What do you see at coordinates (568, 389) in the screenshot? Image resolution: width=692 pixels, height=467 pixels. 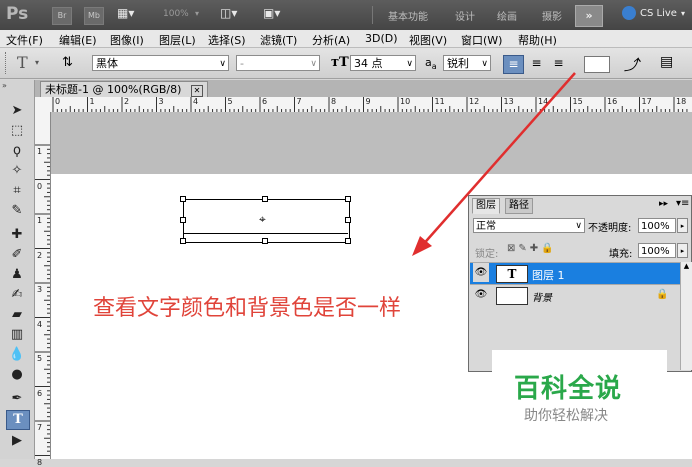 I see `watermark-title: 百科全说` at bounding box center [568, 389].